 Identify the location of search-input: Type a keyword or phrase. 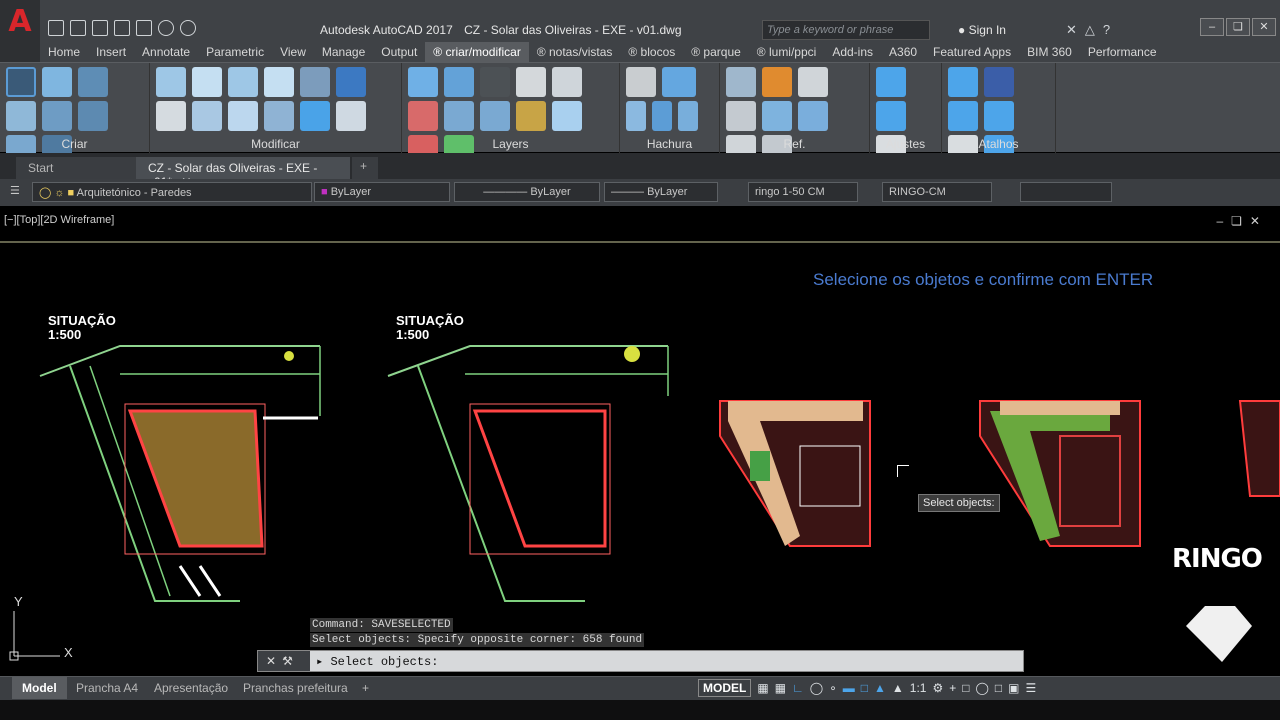
(846, 30).